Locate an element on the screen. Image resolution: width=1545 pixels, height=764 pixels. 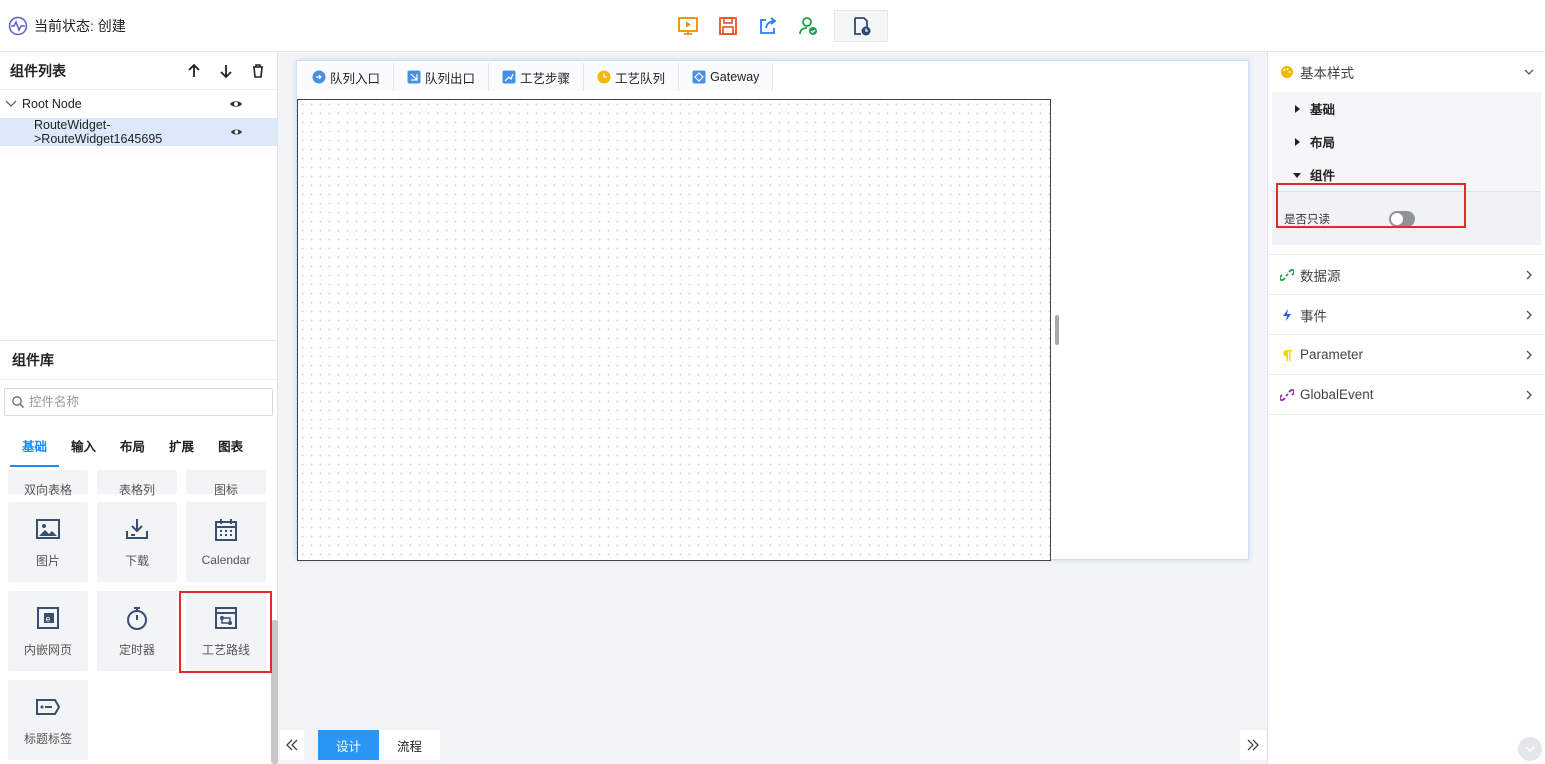
section-global-event: GlobalEvent is located at coordinates (1406, 395).